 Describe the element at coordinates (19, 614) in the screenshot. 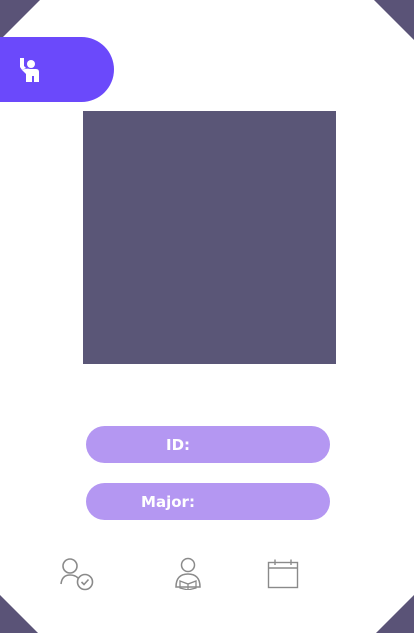

I see `corner-decoration-bottom-left` at that location.